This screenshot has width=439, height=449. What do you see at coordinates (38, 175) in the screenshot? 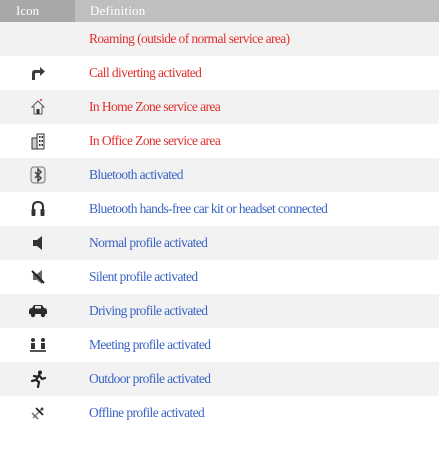
I see `bluetooth-icon` at bounding box center [38, 175].